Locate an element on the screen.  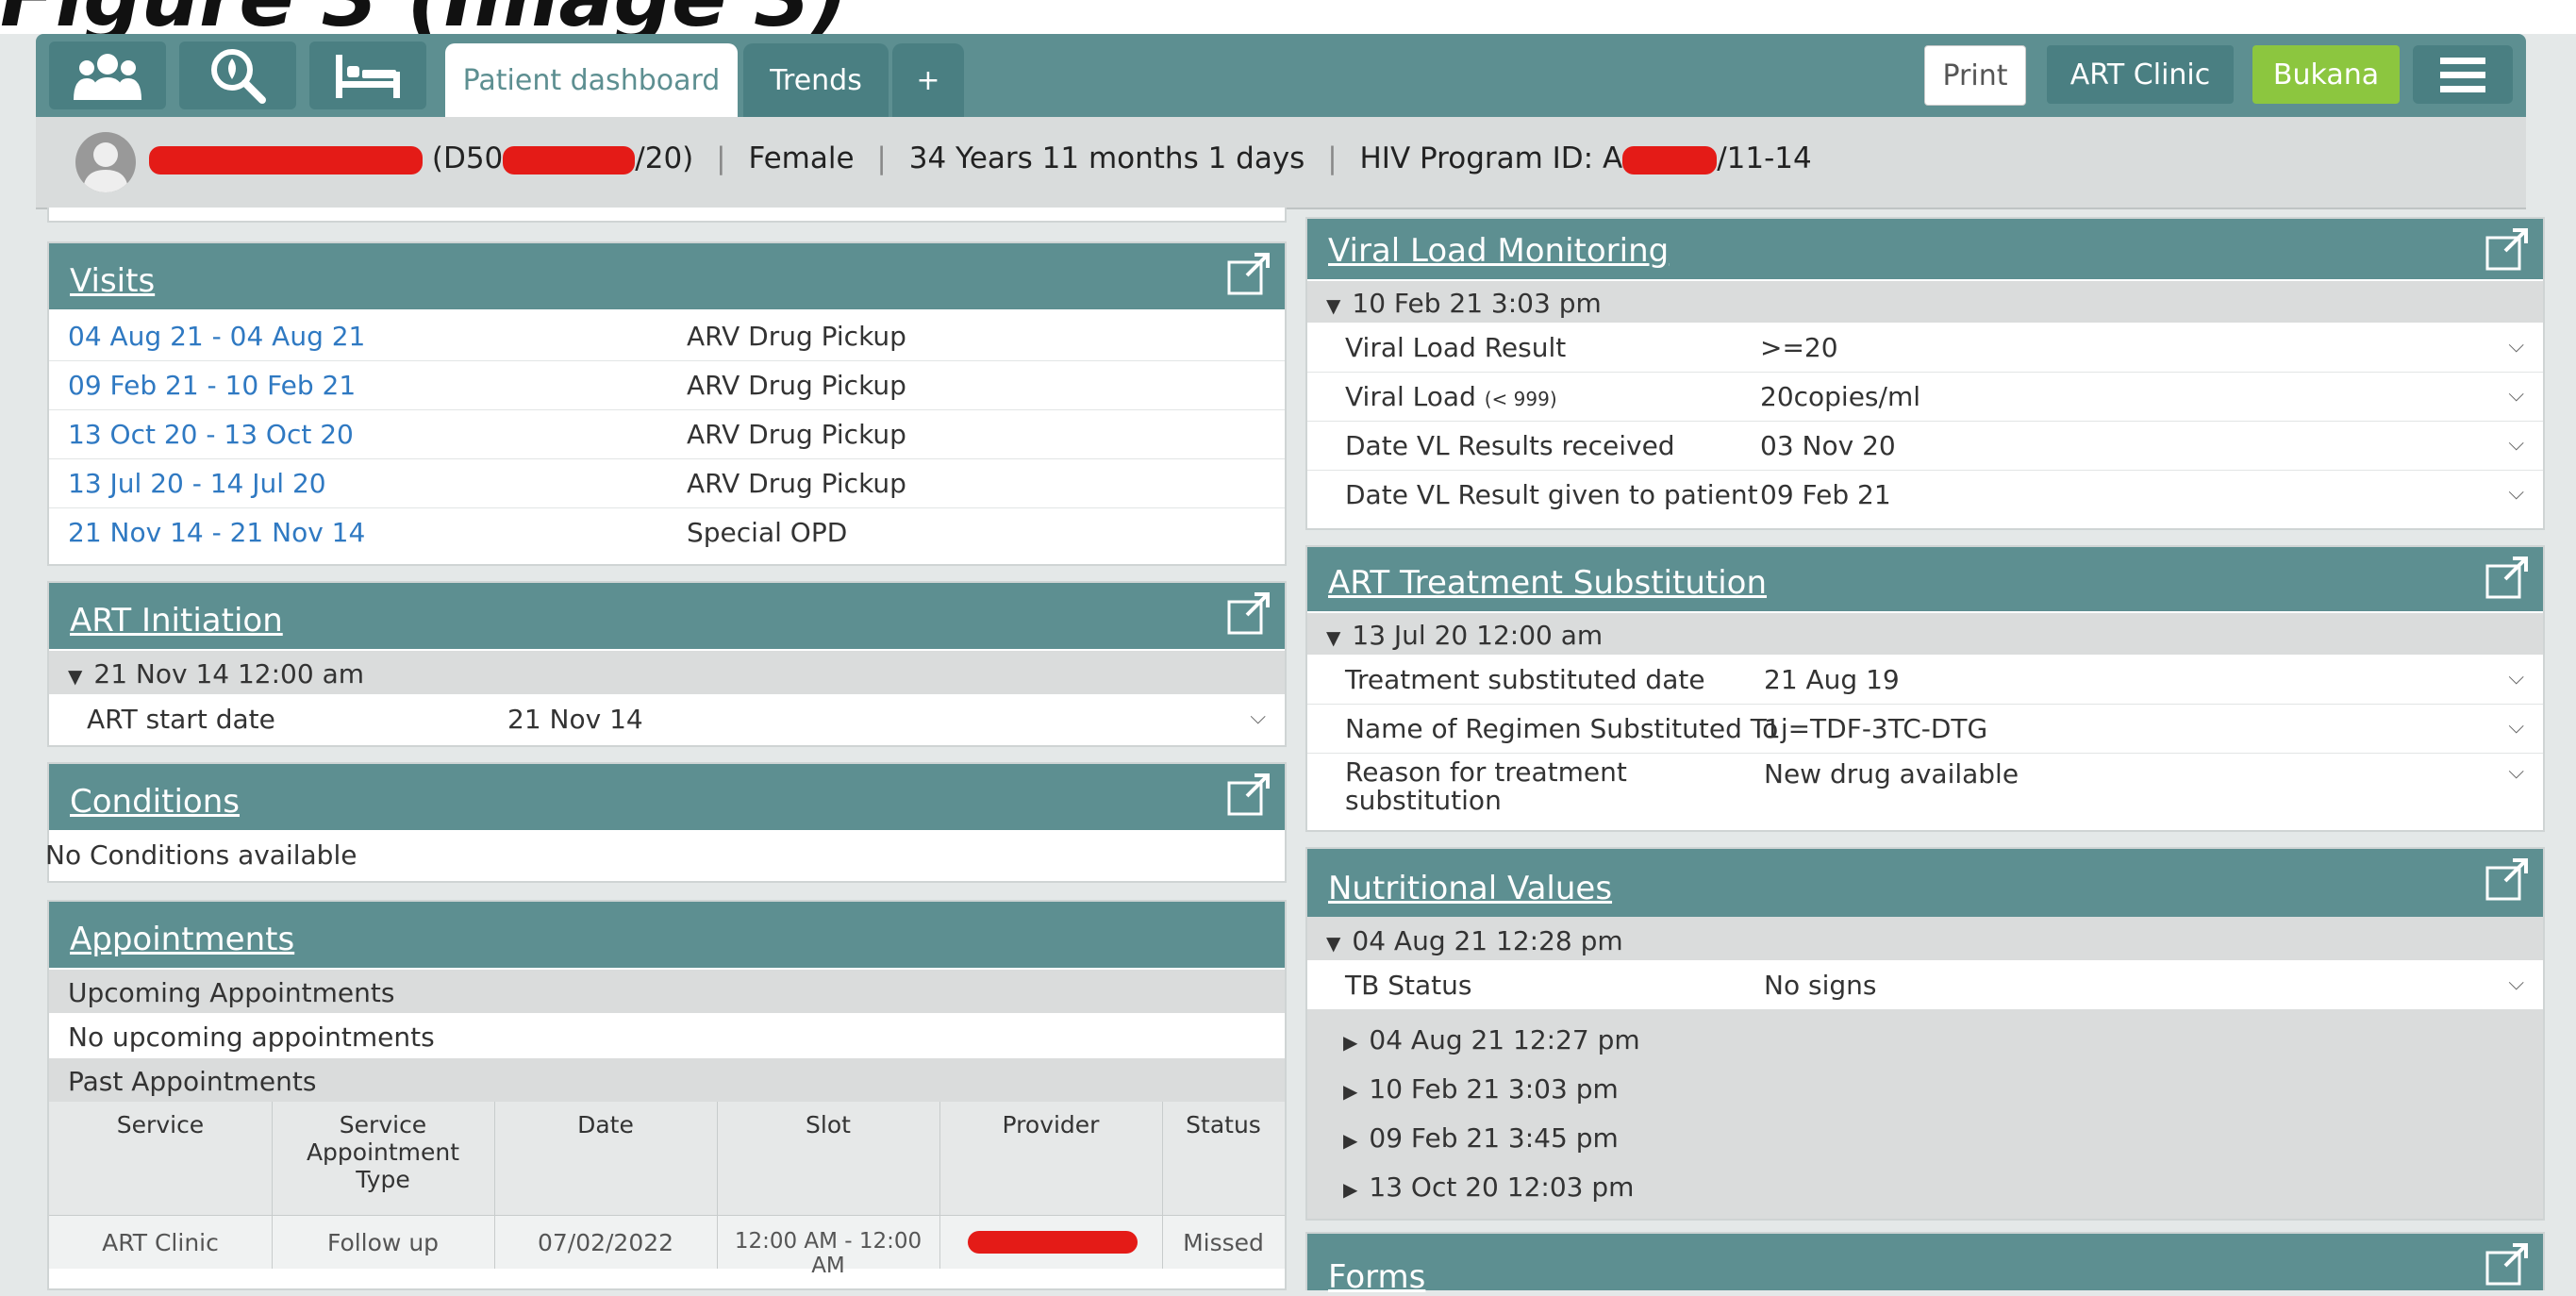
visit-row: 04 Aug 21 - 04 Aug 21 ARV Drug Pickup is located at coordinates (667, 336).